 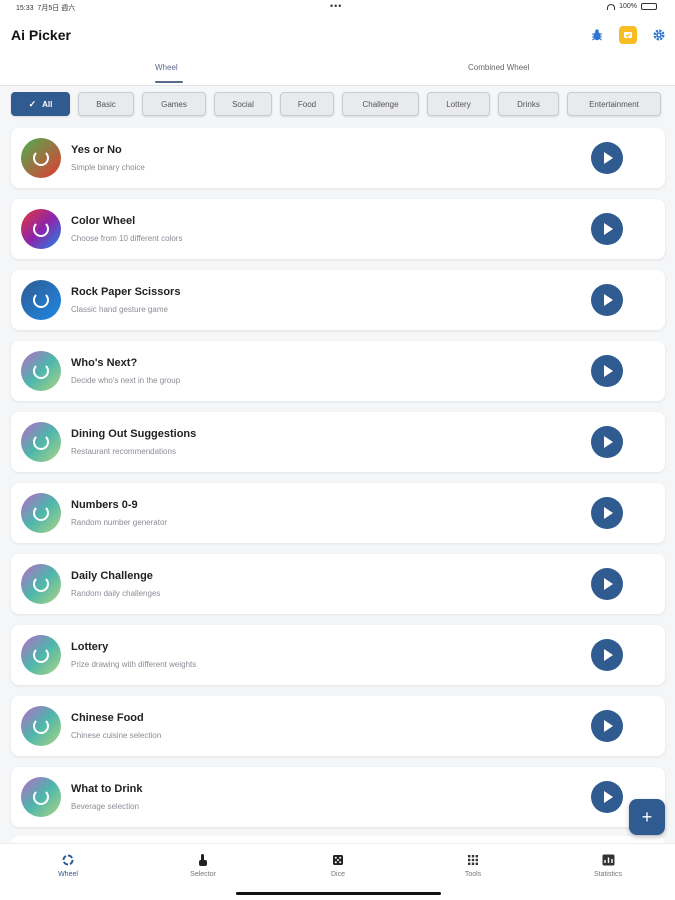 What do you see at coordinates (116, 593) in the screenshot?
I see `item-subtitle: Random daily challenges` at bounding box center [116, 593].